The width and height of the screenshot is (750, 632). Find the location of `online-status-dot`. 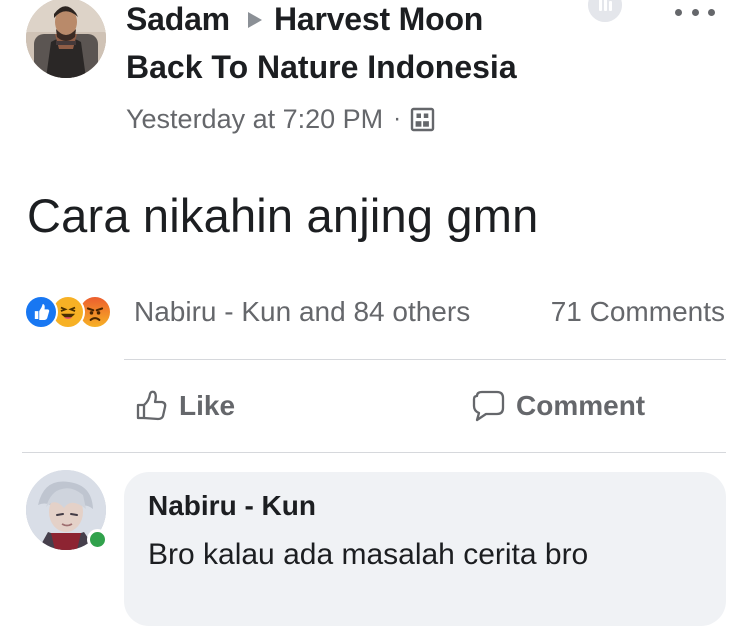

online-status-dot is located at coordinates (97, 539).